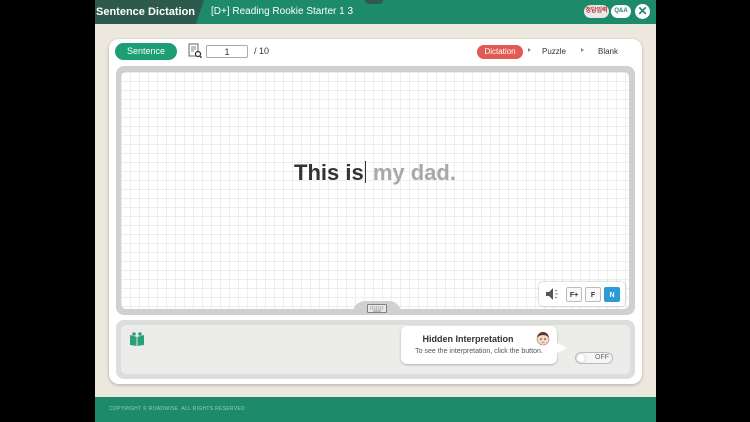 Image resolution: width=750 pixels, height=422 pixels. What do you see at coordinates (574, 294) in the screenshot?
I see `speed-fast-plus-button: F+` at bounding box center [574, 294].